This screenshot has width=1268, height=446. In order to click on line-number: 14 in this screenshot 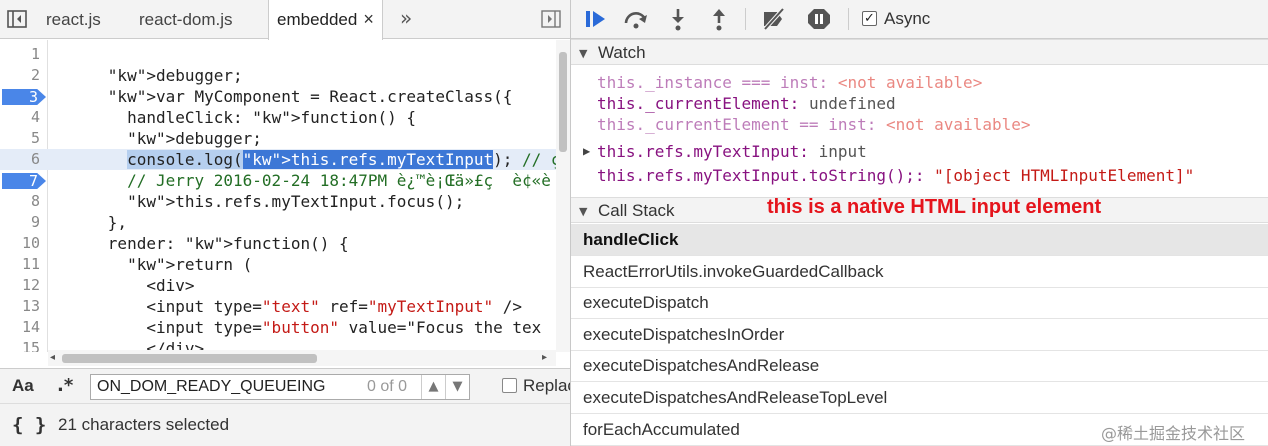, I will do `click(20, 327)`.